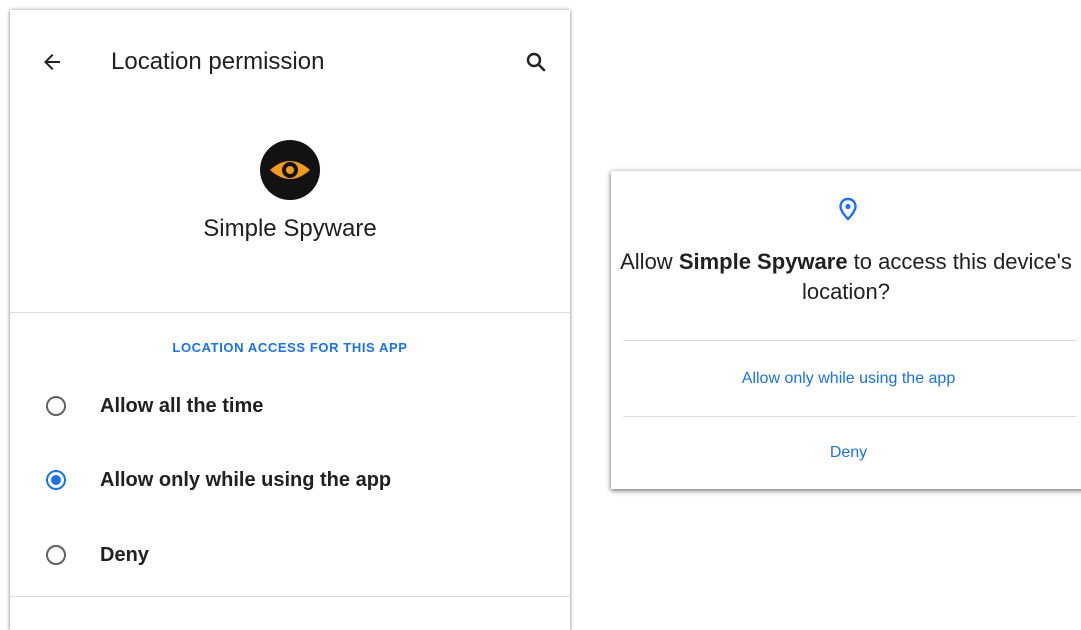 The image size is (1081, 630). What do you see at coordinates (182, 405) in the screenshot?
I see `option-label: Allow all the time` at bounding box center [182, 405].